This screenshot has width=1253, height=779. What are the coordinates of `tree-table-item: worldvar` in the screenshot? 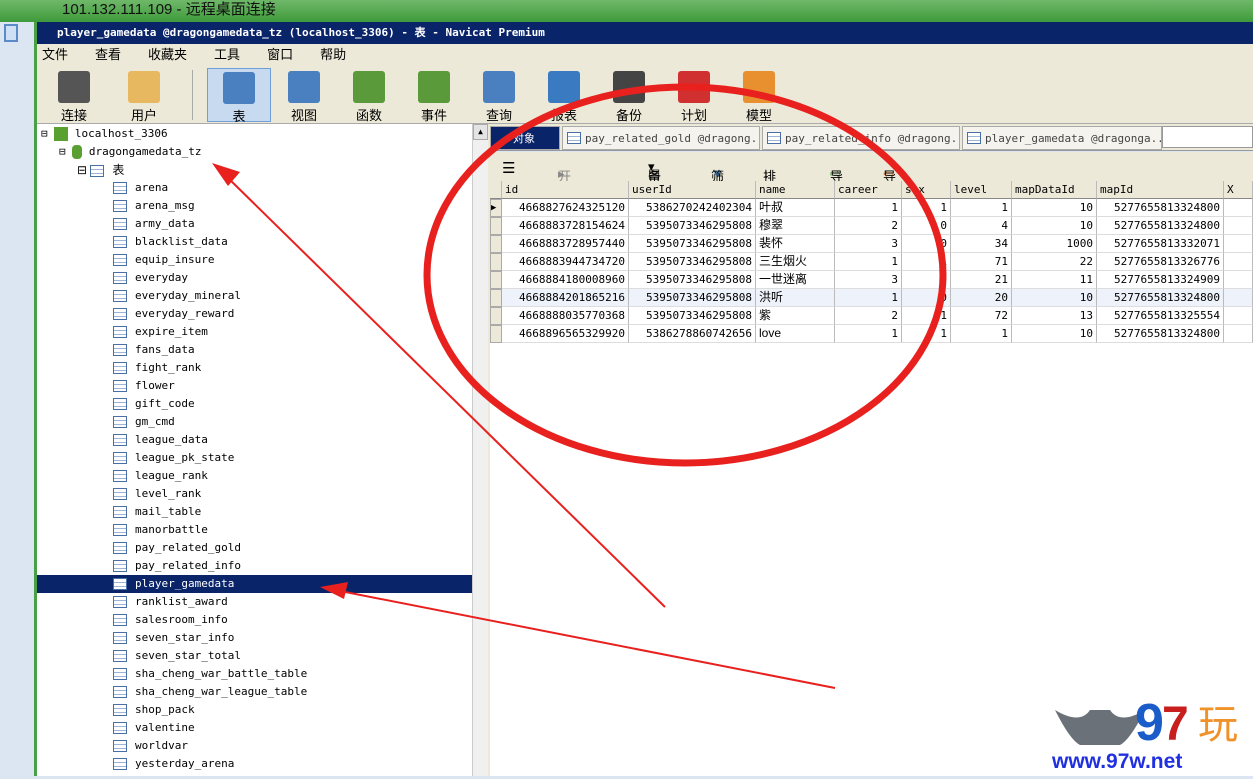 It's located at (150, 746).